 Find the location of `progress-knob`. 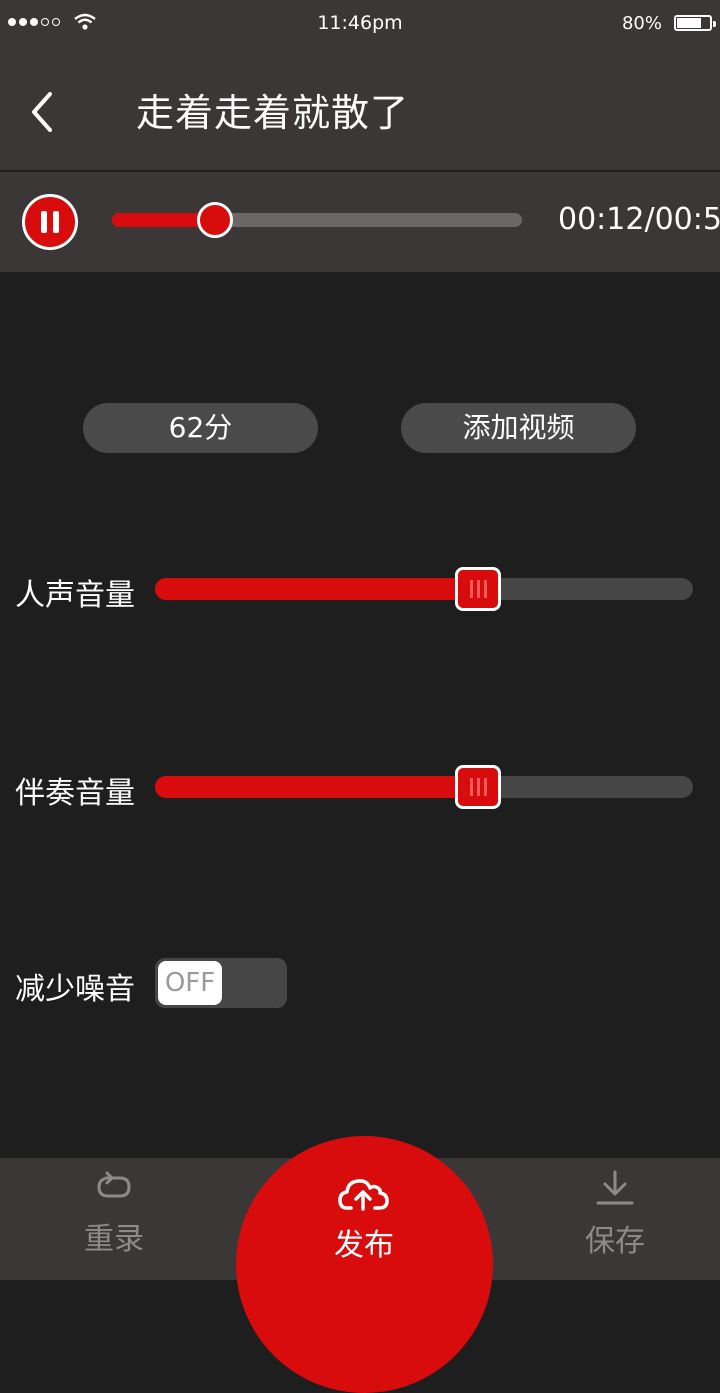

progress-knob is located at coordinates (214, 220).